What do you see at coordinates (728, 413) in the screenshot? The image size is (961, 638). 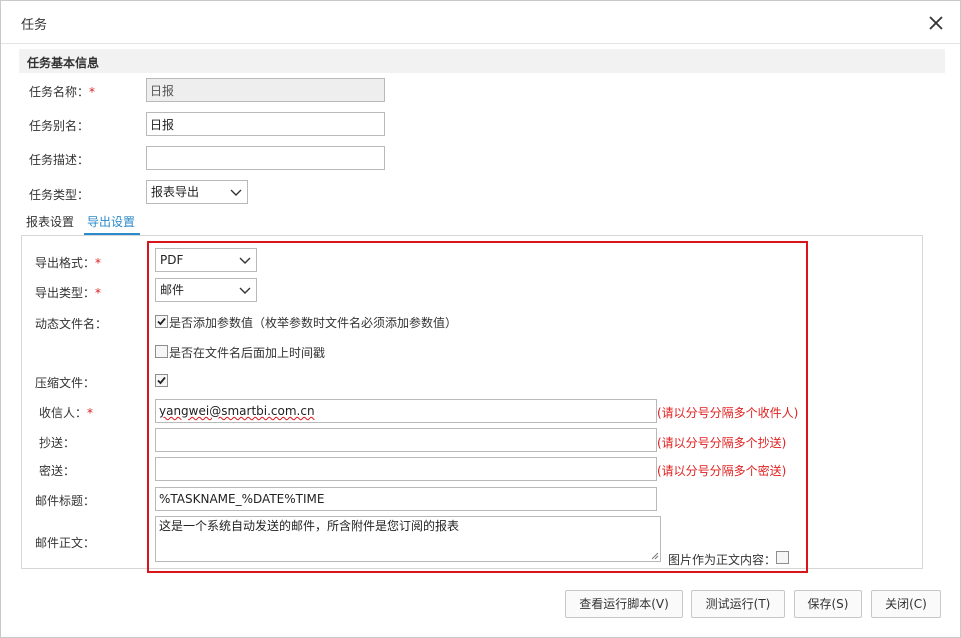 I see `recipient-hint: (请以分号分隔多个收件人)` at bounding box center [728, 413].